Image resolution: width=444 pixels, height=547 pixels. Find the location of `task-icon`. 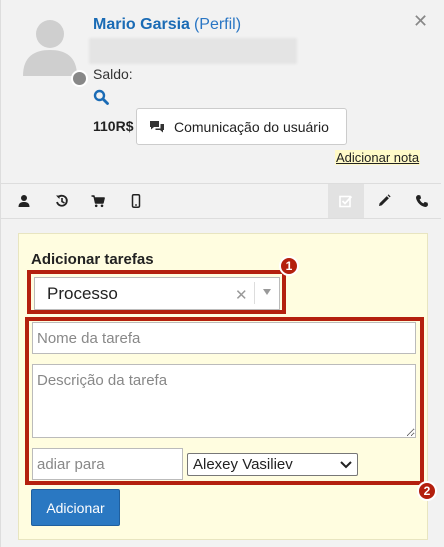

task-icon is located at coordinates (346, 201).